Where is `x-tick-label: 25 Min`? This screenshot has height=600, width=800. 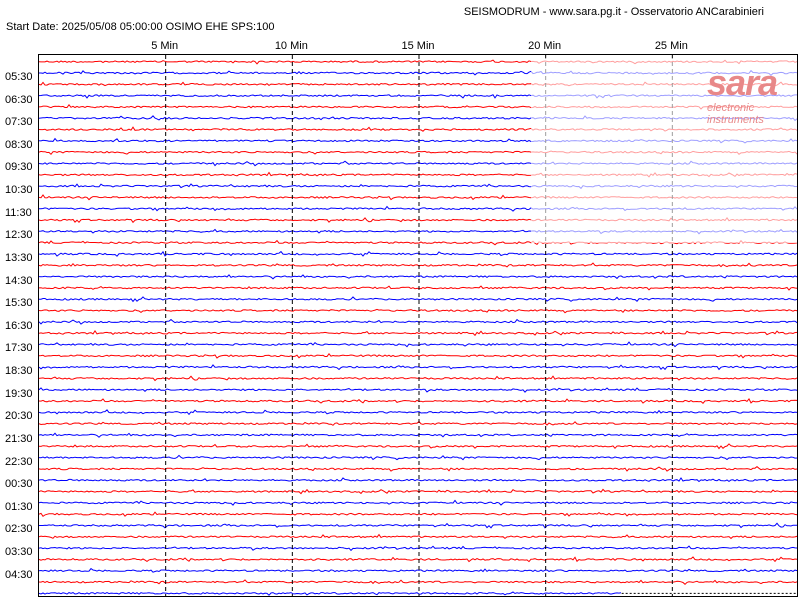
x-tick-label: 25 Min is located at coordinates (671, 46).